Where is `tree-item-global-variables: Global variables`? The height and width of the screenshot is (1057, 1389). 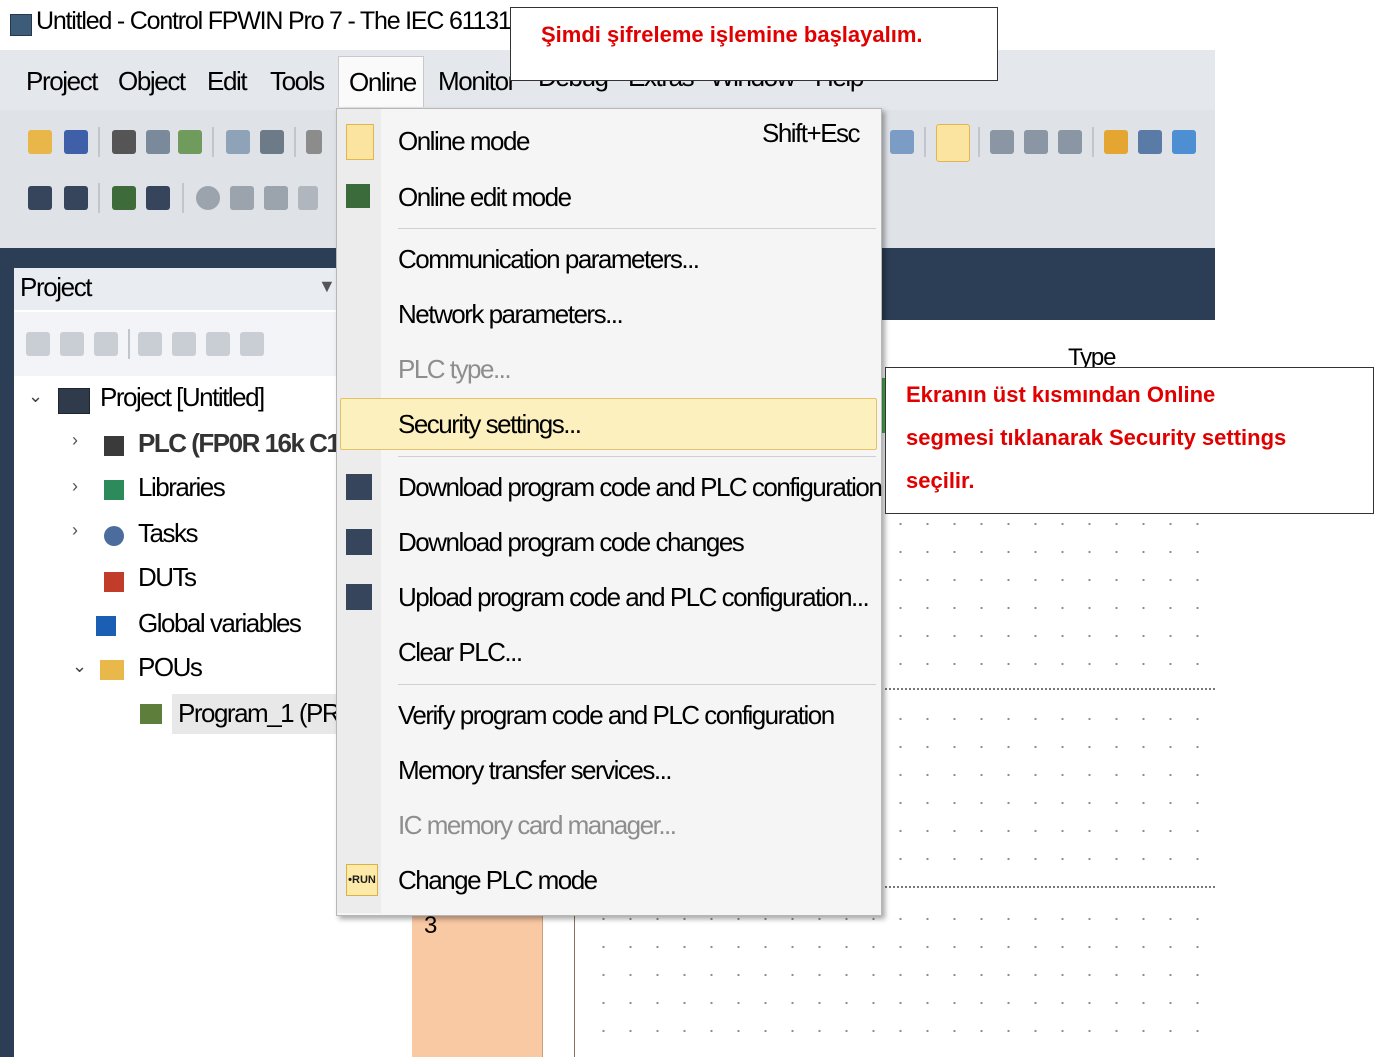 tree-item-global-variables: Global variables is located at coordinates (220, 623).